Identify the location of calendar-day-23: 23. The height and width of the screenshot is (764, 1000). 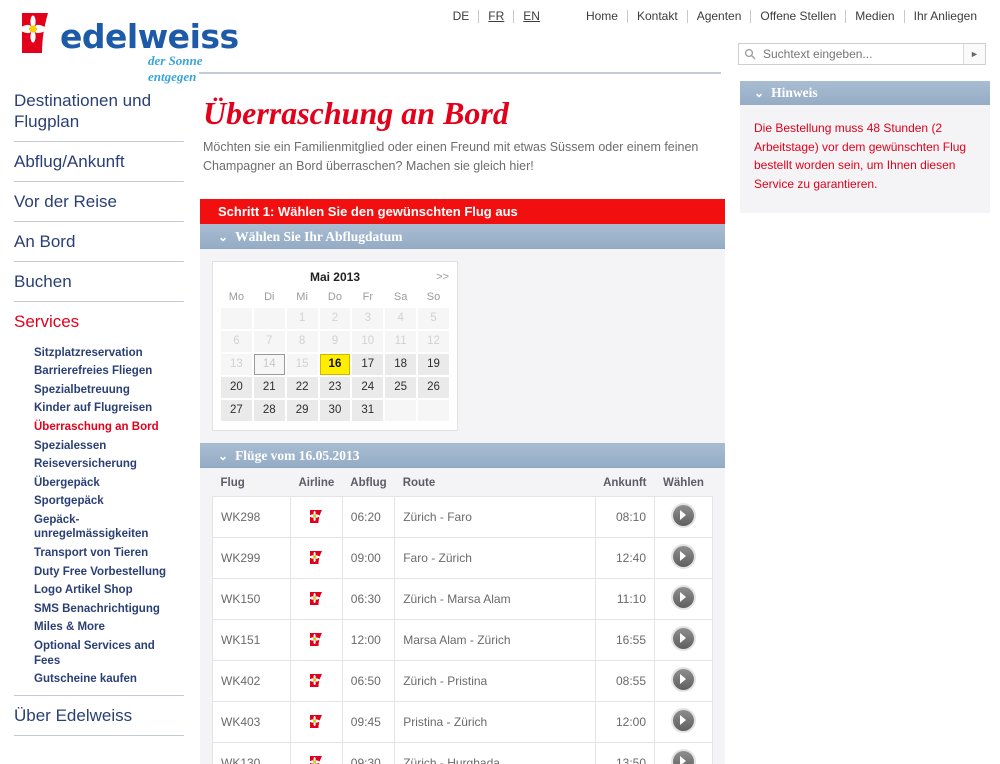
(335, 387).